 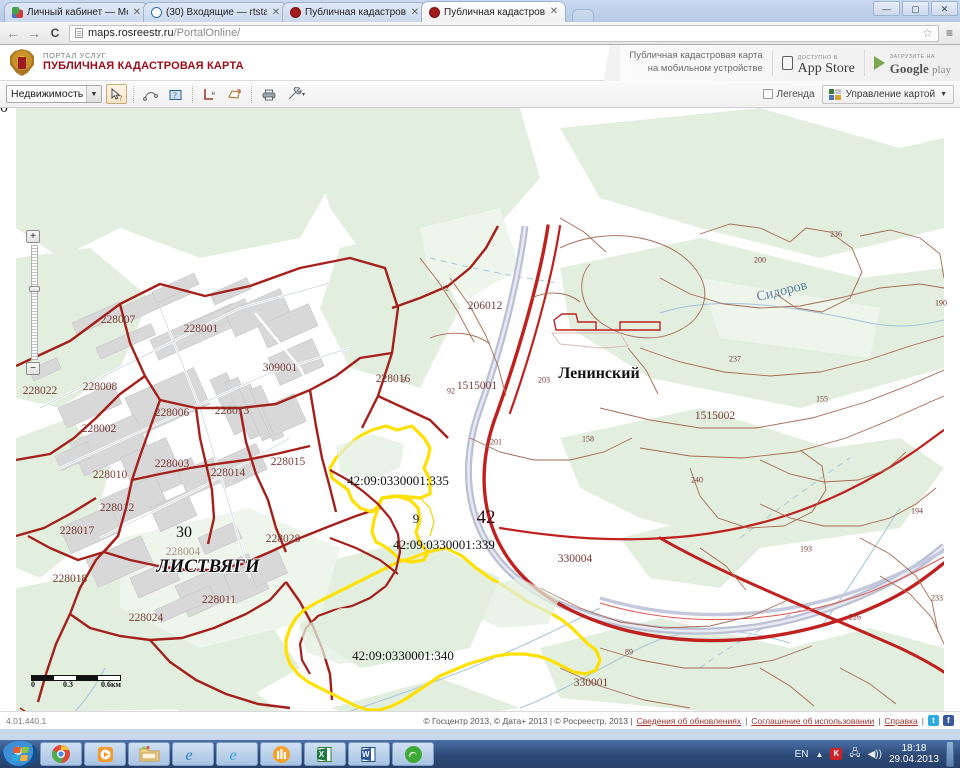 I want to click on taskbar-item-kaspersky, so click(x=413, y=754).